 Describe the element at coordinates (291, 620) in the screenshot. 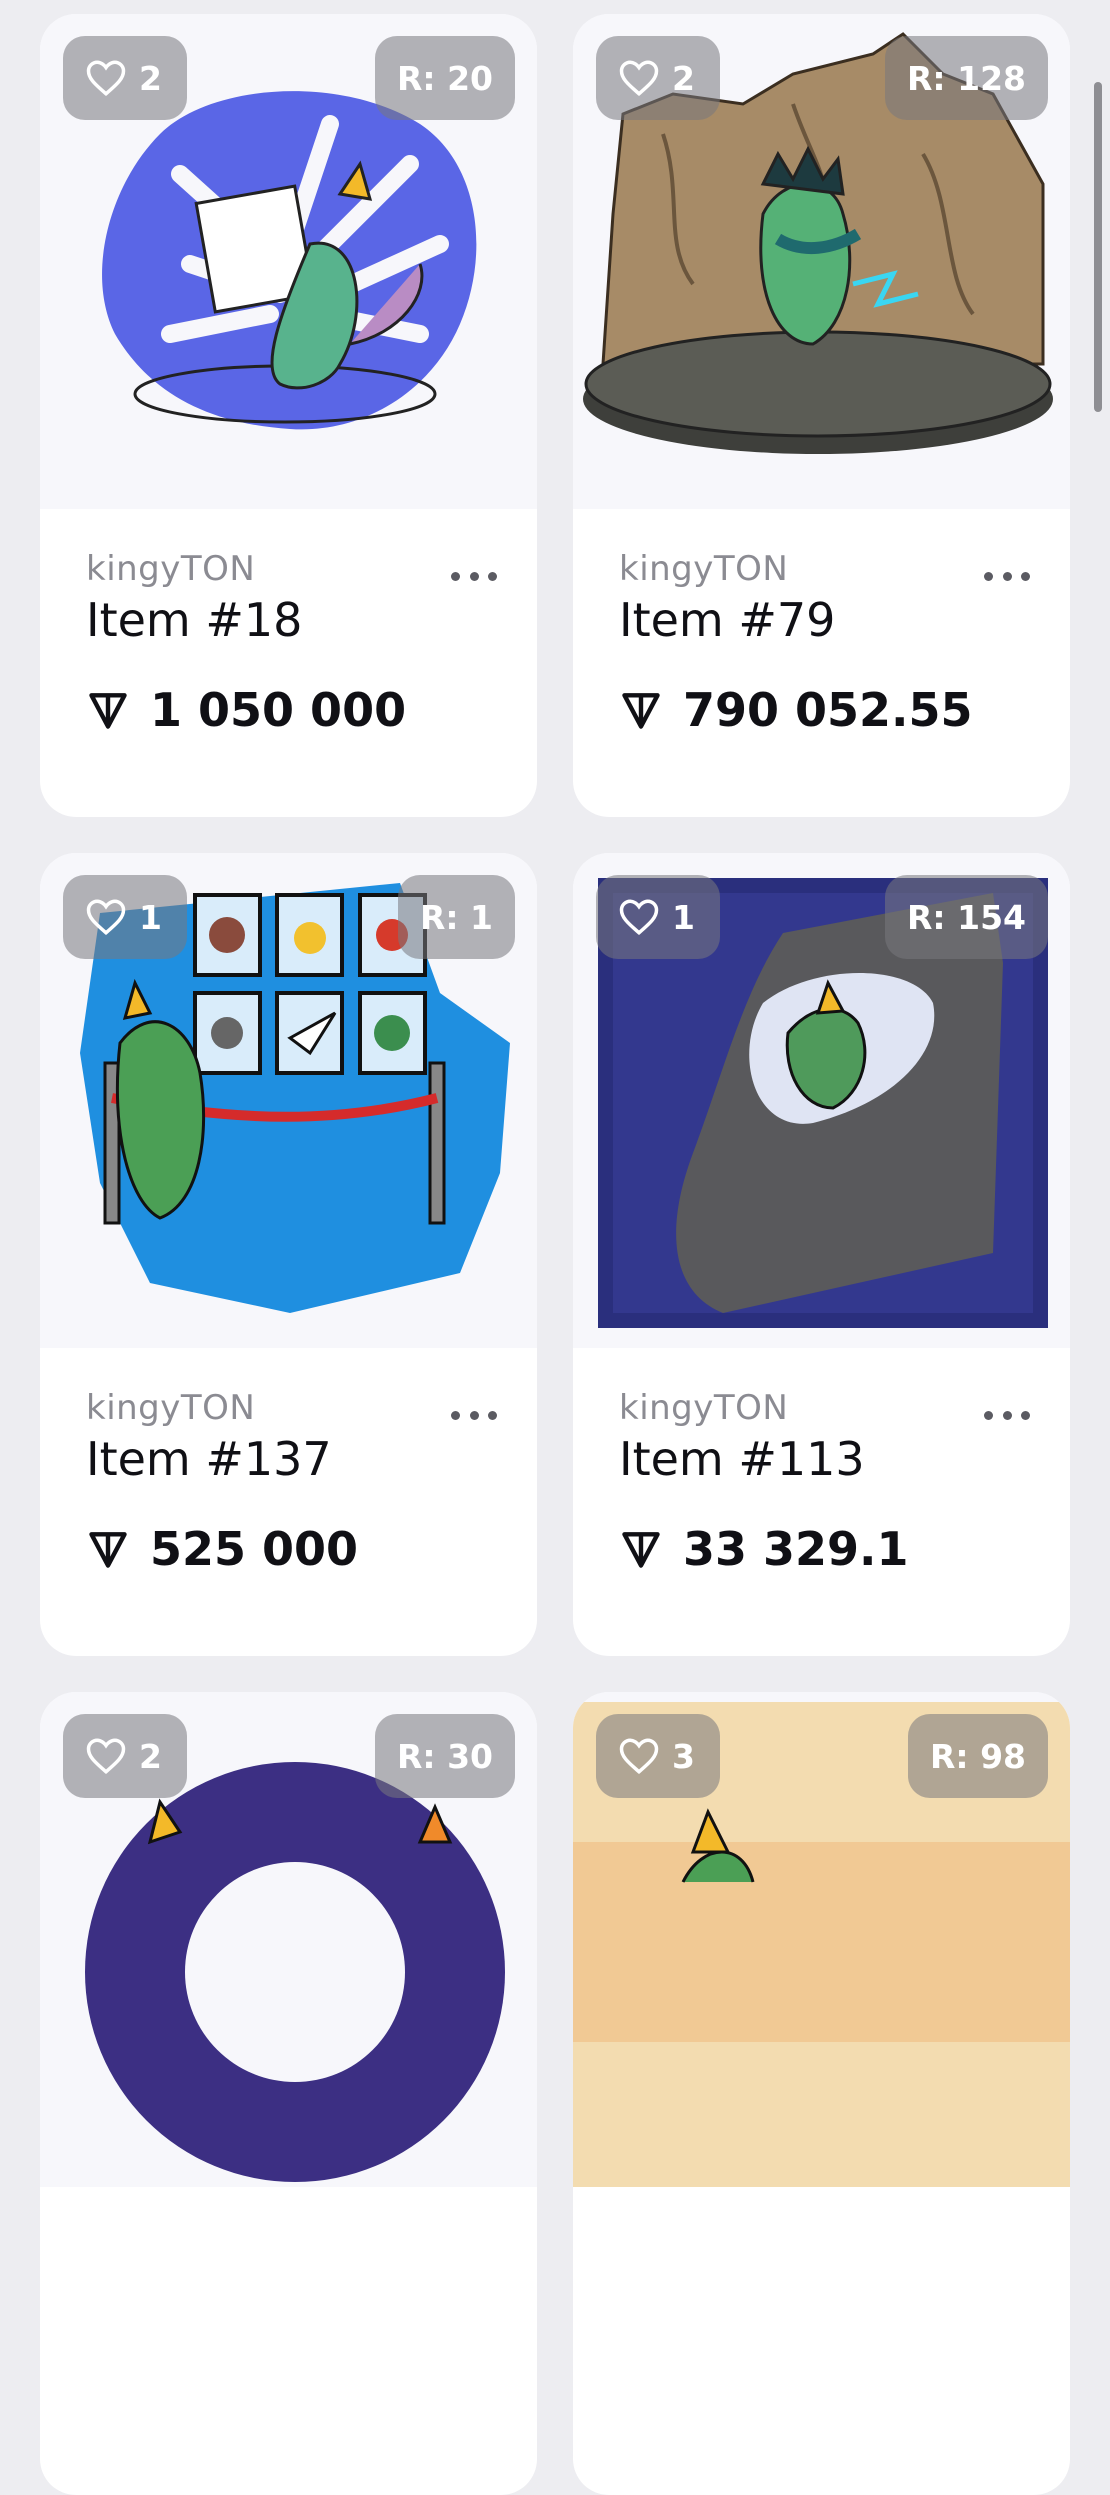

I see `item-title: Item #18` at that location.